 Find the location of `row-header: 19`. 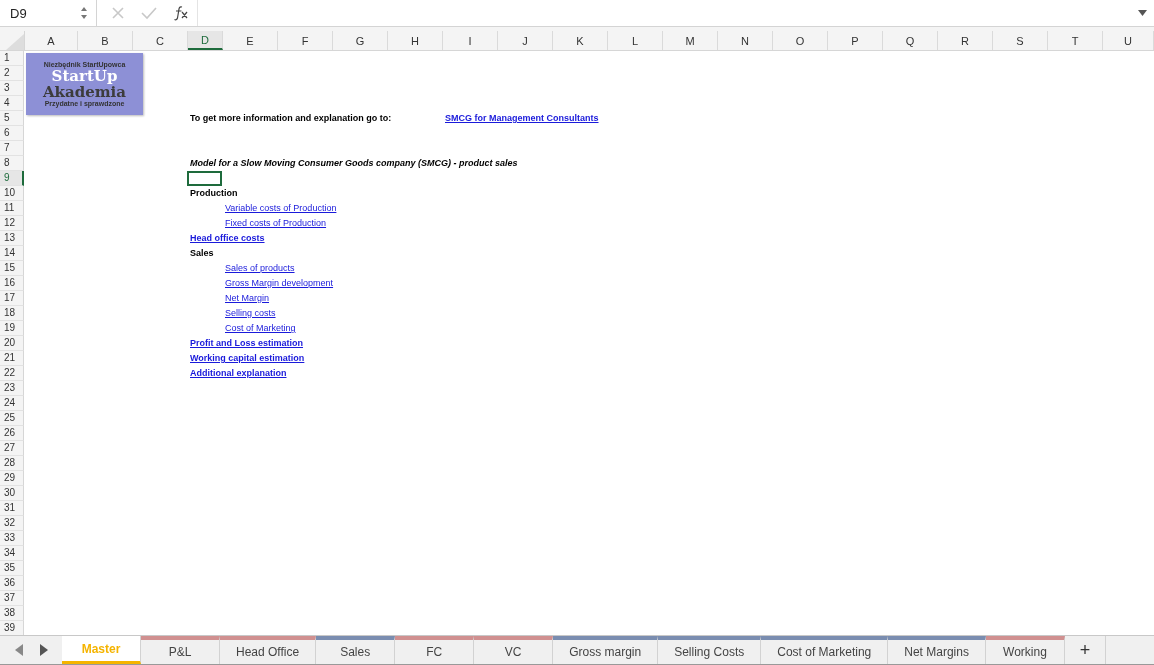

row-header: 19 is located at coordinates (12, 328).